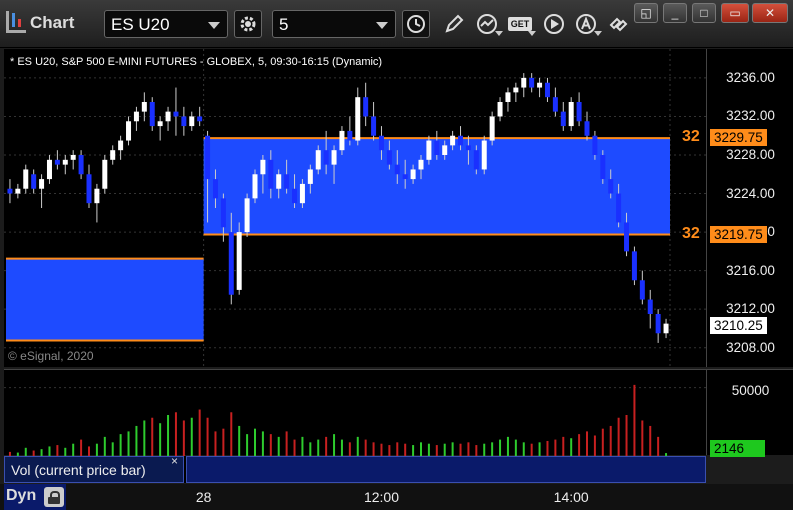 This screenshot has width=793, height=510. I want to click on clock-icon, so click(416, 24).